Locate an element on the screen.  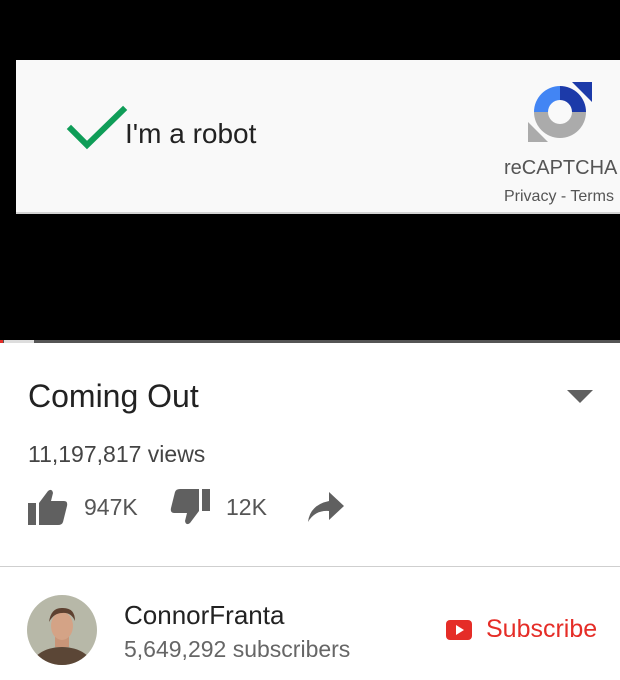
dislike-count: 12K is located at coordinates (246, 507).